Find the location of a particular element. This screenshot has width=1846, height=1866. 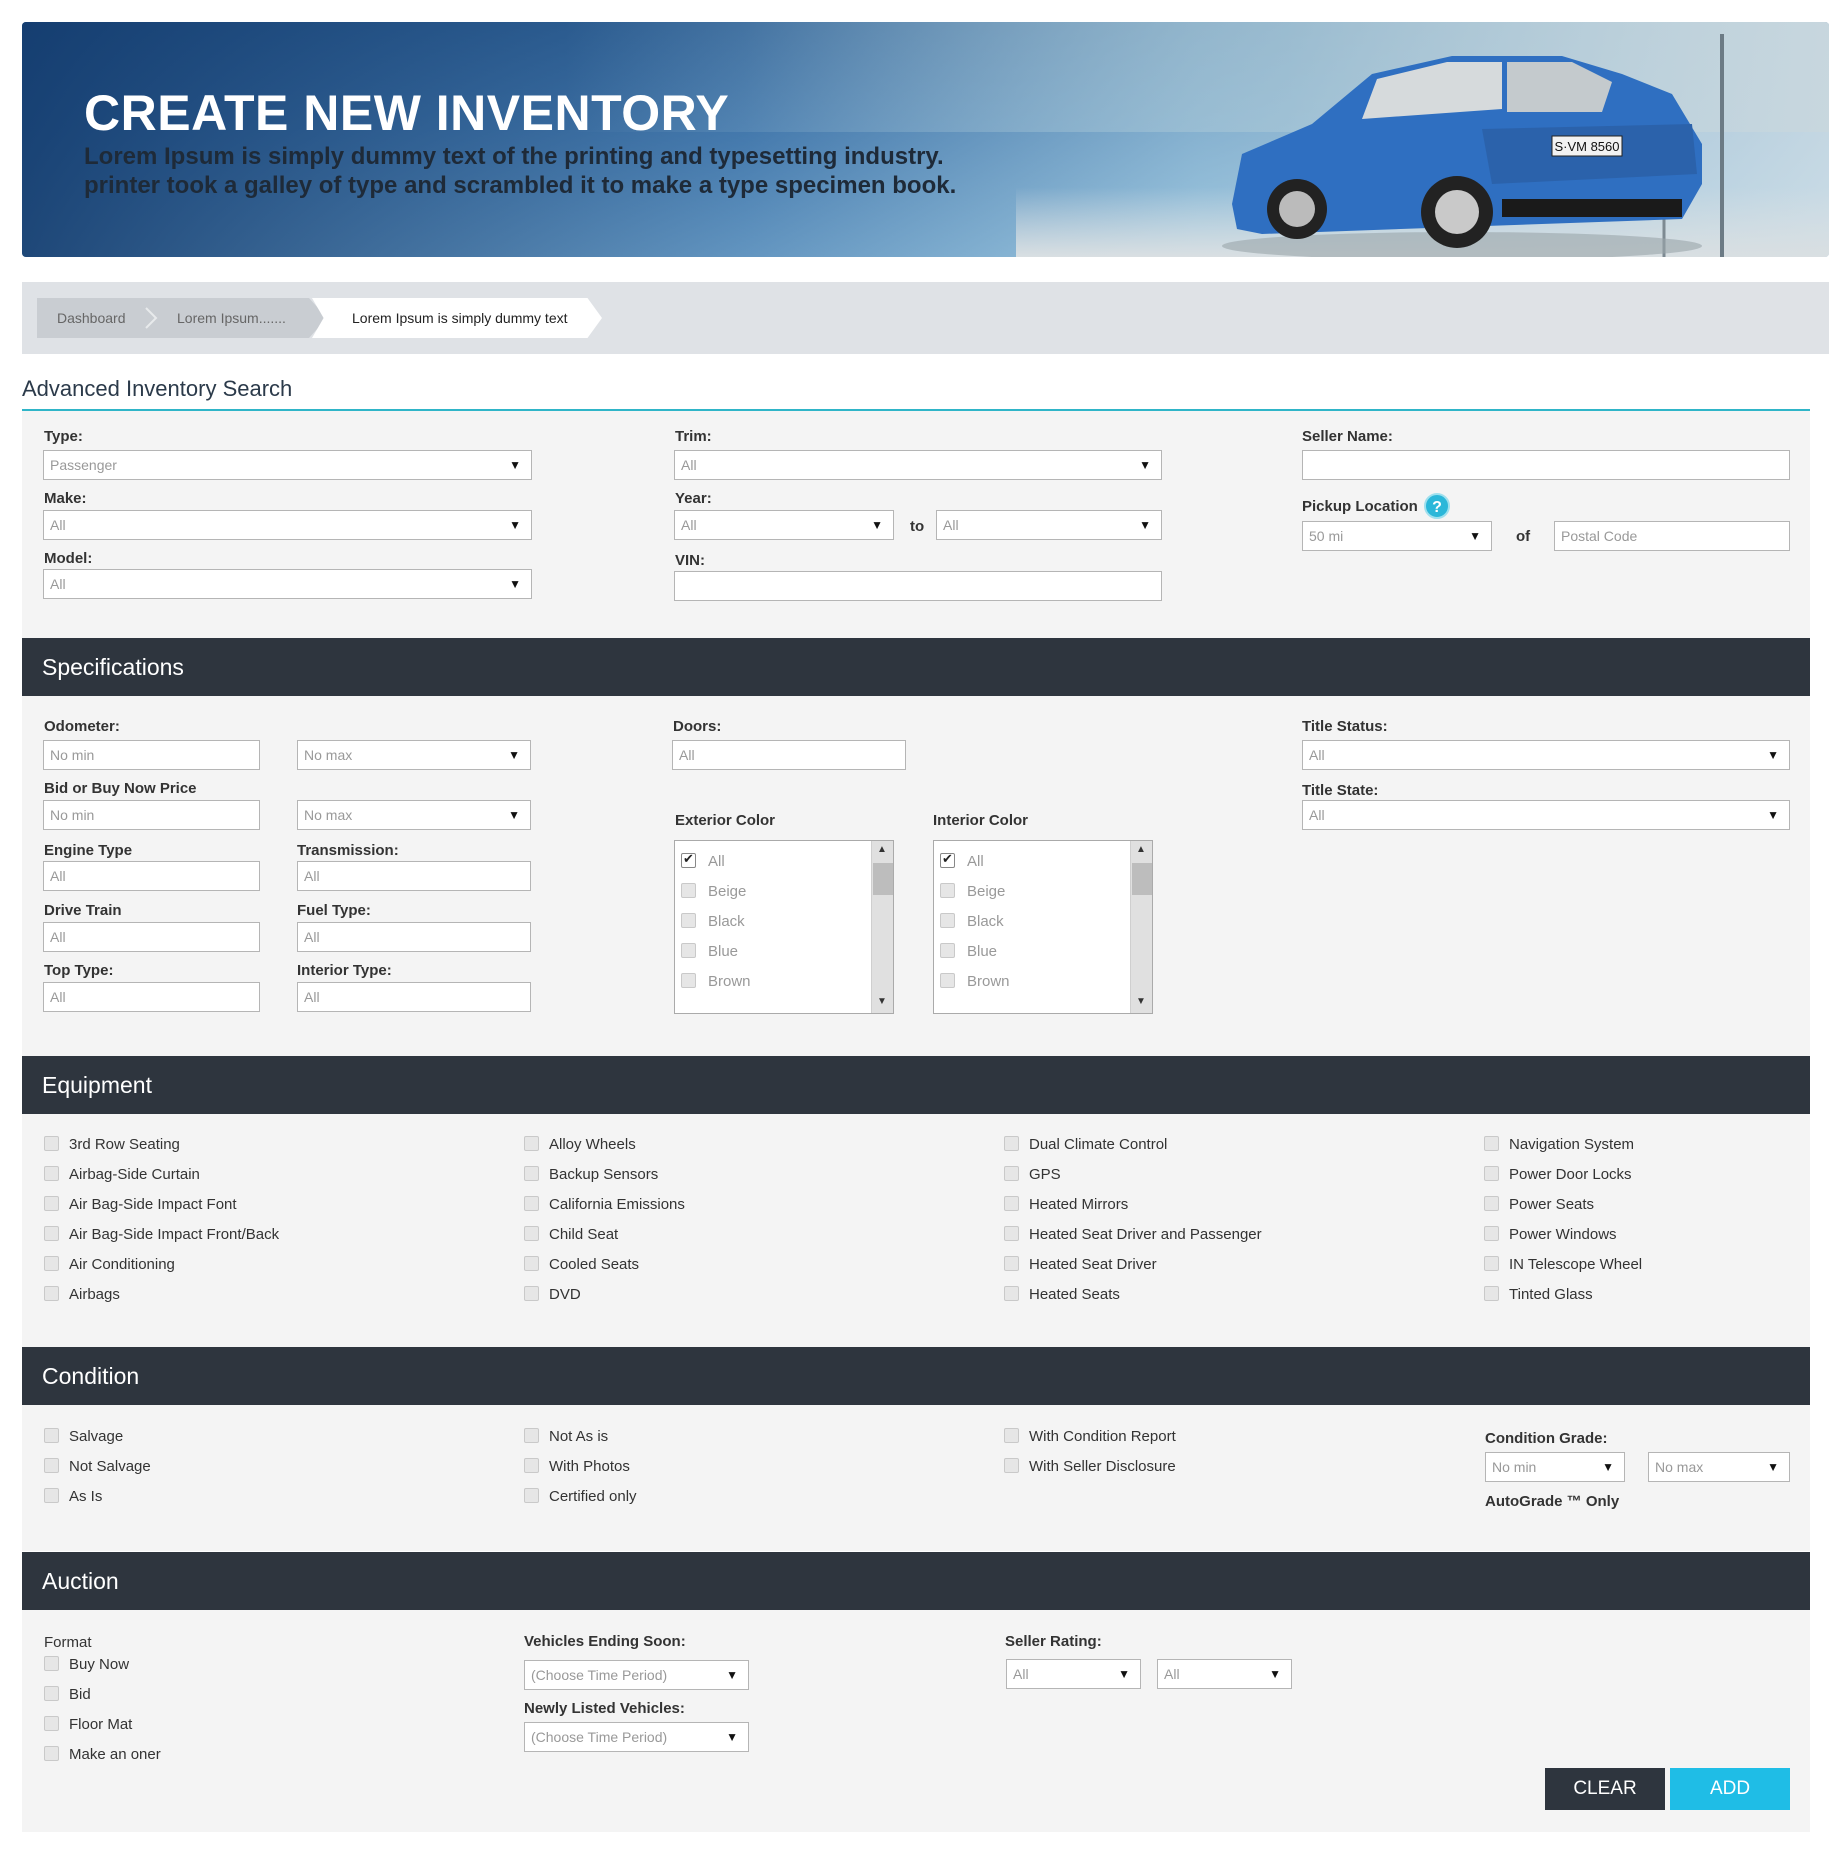

seller-name-input is located at coordinates (1546, 465).